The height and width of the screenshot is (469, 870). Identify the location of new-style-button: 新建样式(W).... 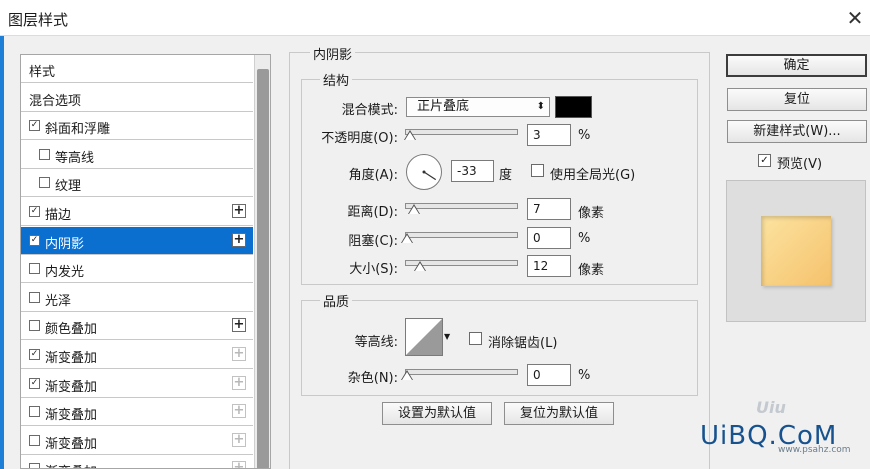
(797, 131).